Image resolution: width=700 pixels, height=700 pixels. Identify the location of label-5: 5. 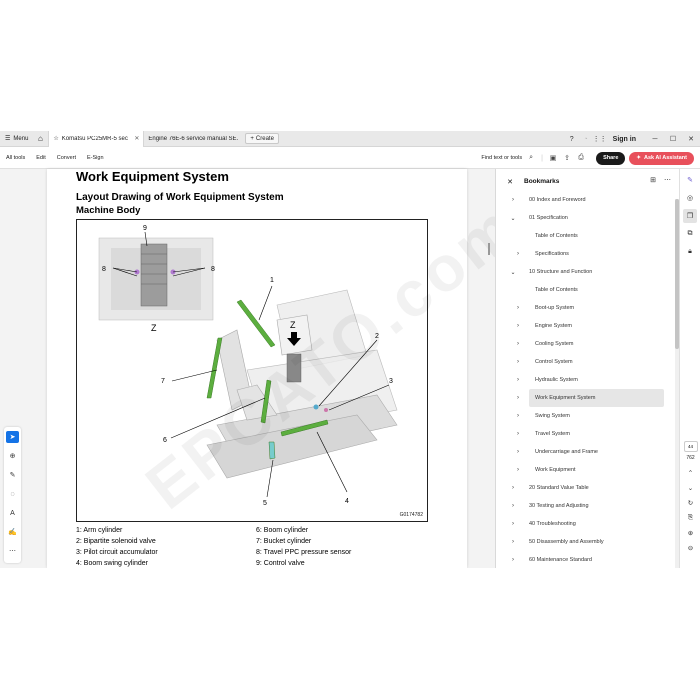
(265, 503).